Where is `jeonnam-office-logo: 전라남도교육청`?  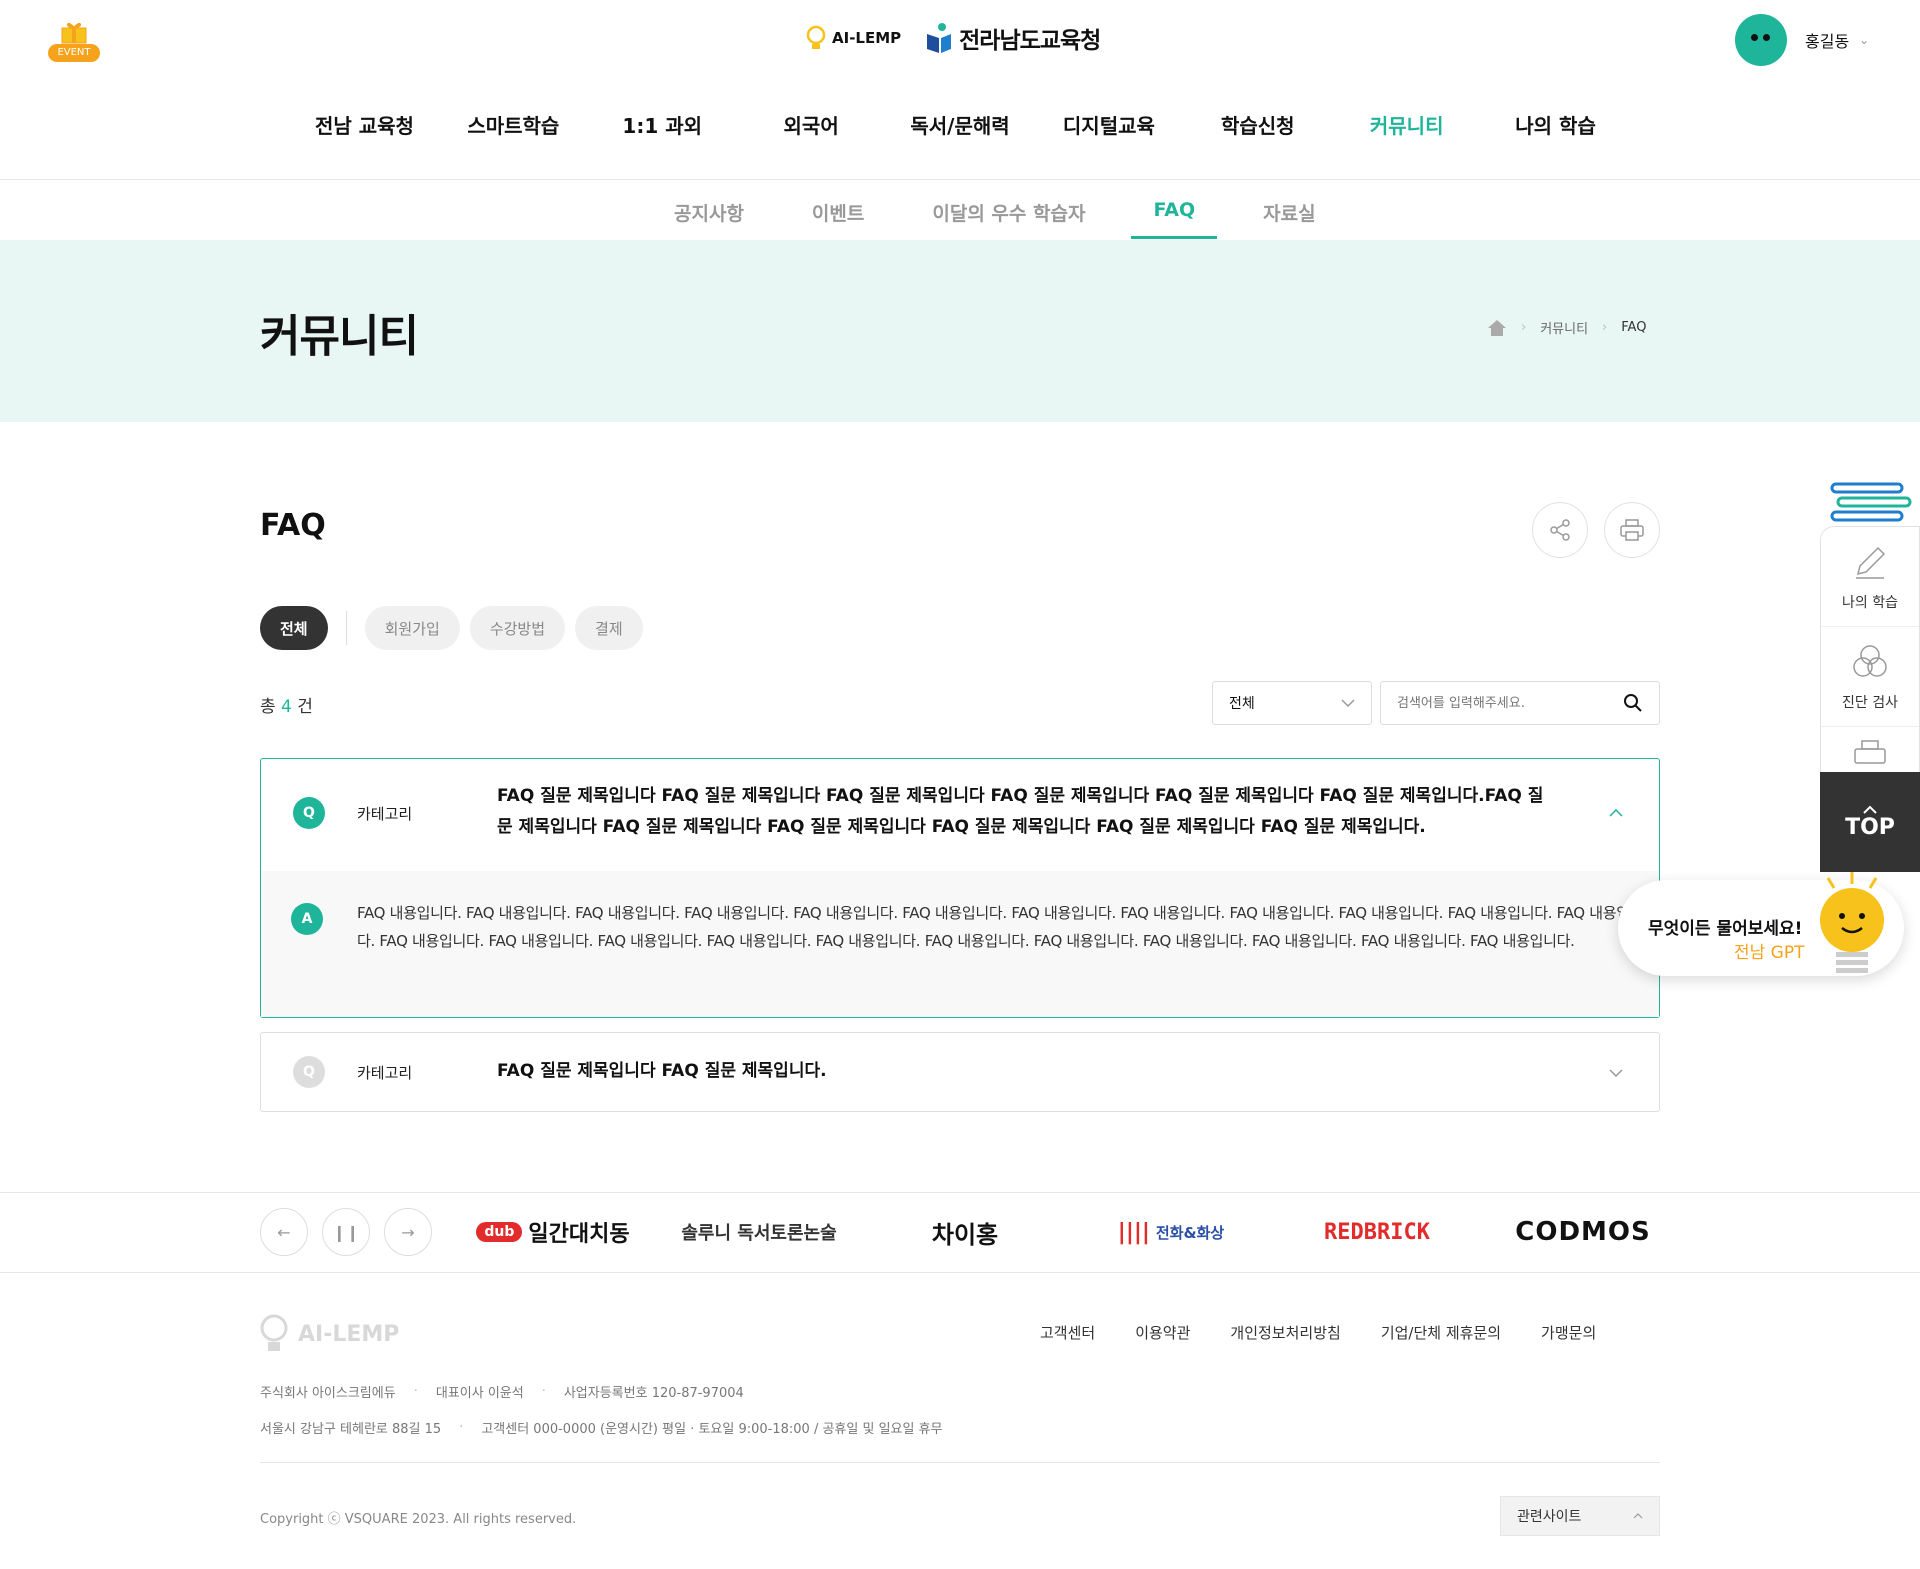 jeonnam-office-logo: 전라남도교육청 is located at coordinates (1013, 38).